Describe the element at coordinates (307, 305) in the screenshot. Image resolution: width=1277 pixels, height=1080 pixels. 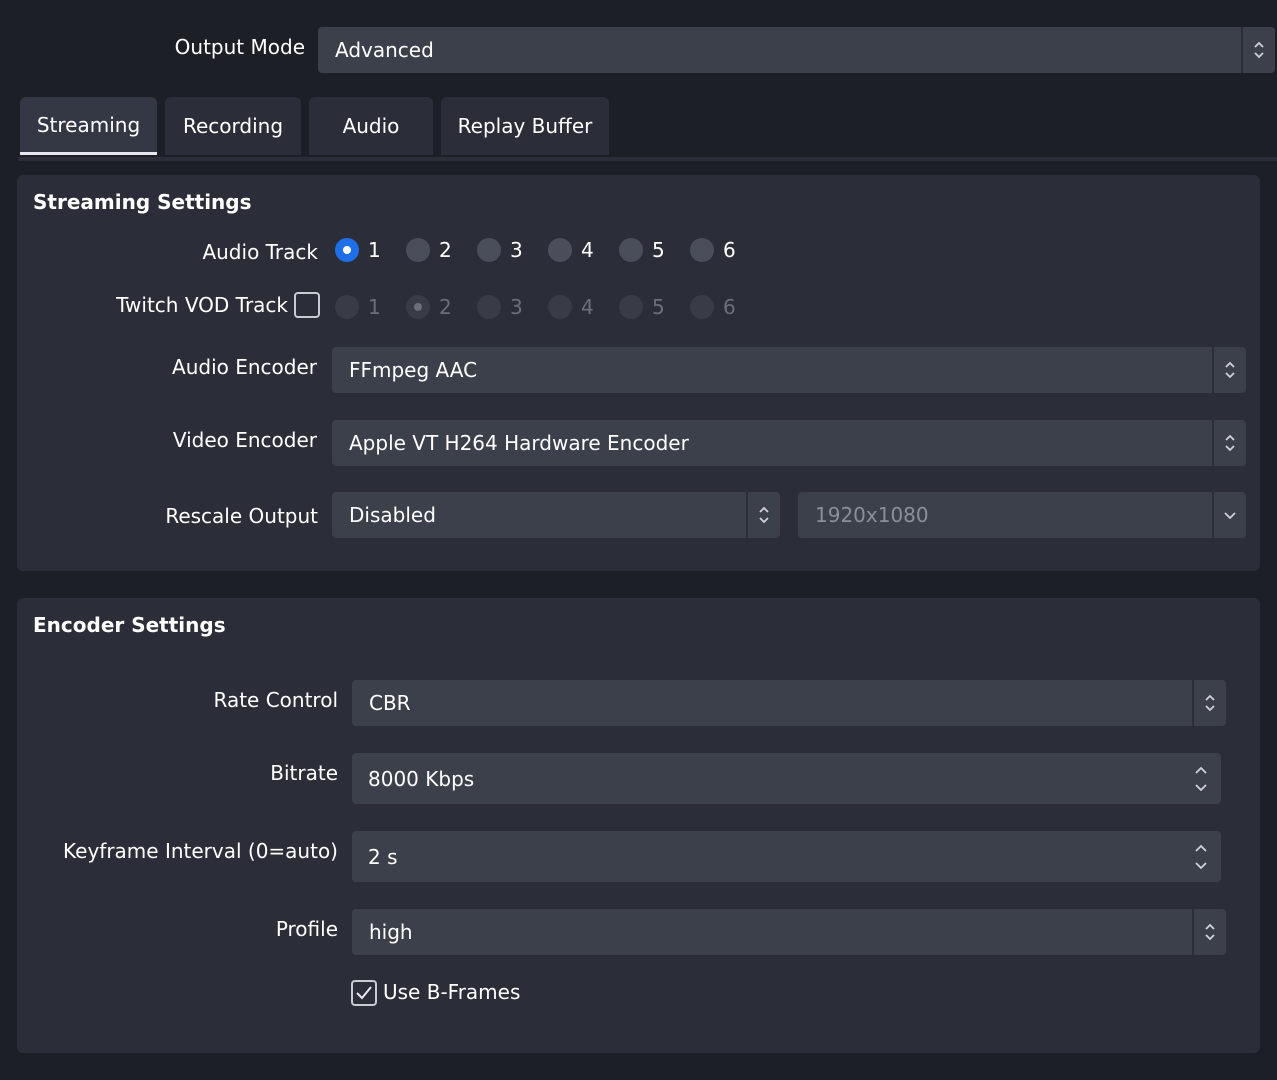
I see `twitch-vod-checkbox` at that location.